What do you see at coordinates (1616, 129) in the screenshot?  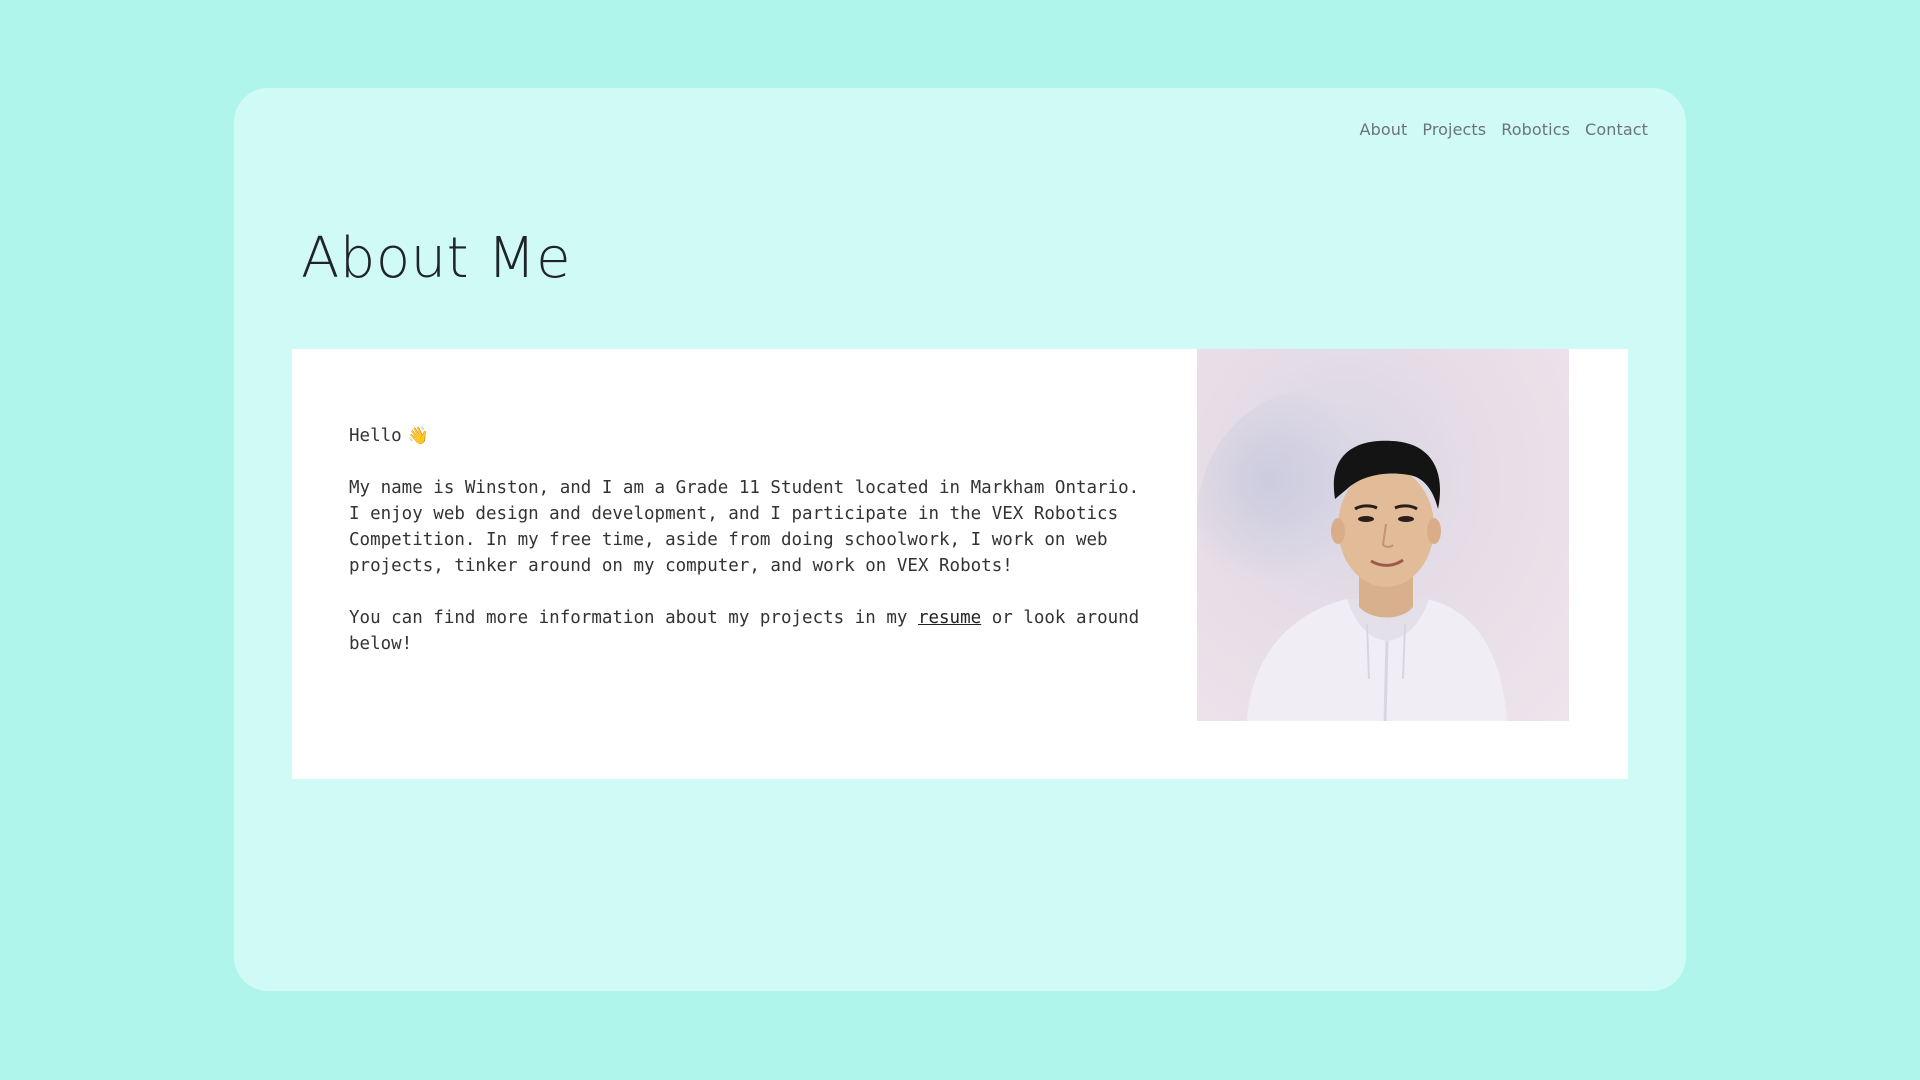 I see `nav-contact-link: Contact` at bounding box center [1616, 129].